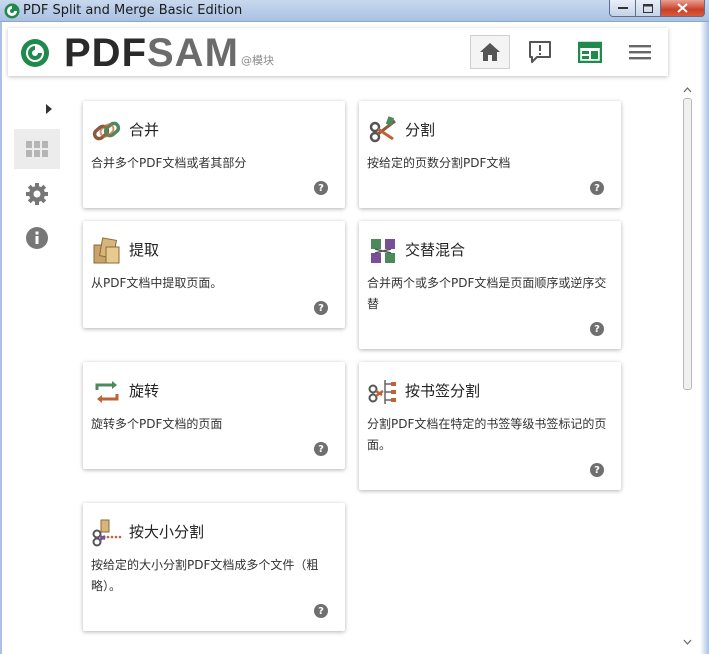 The width and height of the screenshot is (709, 654). I want to click on tile-title: 合并, so click(144, 130).